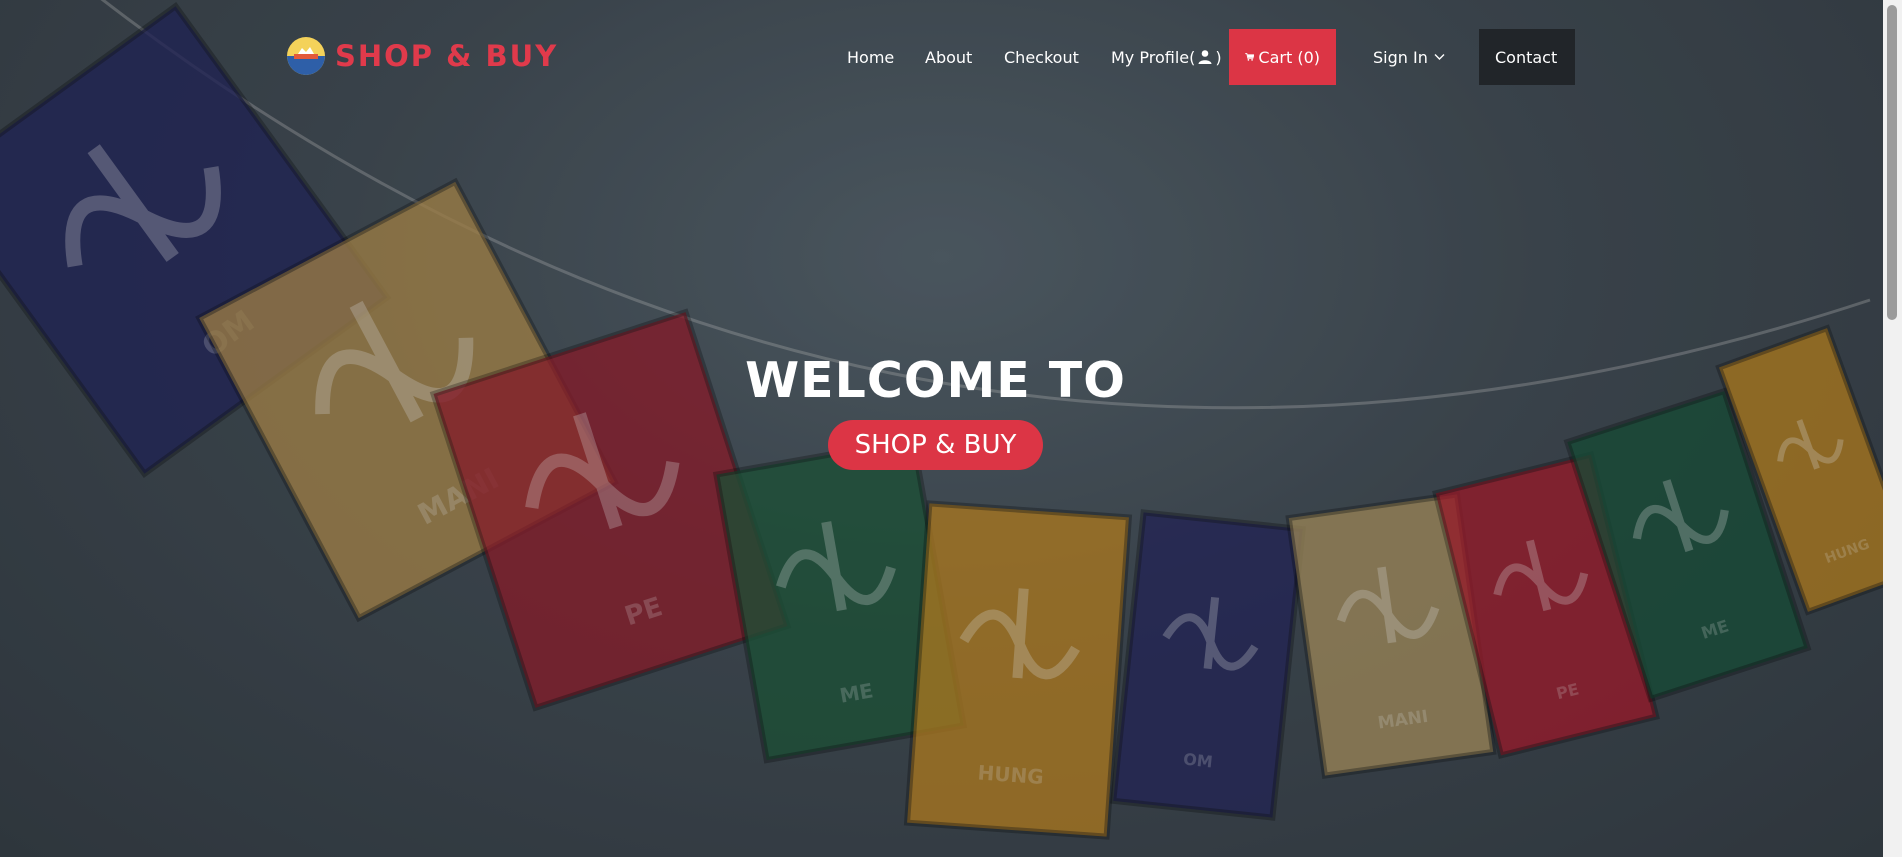  Describe the element at coordinates (1218, 57) in the screenshot. I see `profile-close: )` at that location.